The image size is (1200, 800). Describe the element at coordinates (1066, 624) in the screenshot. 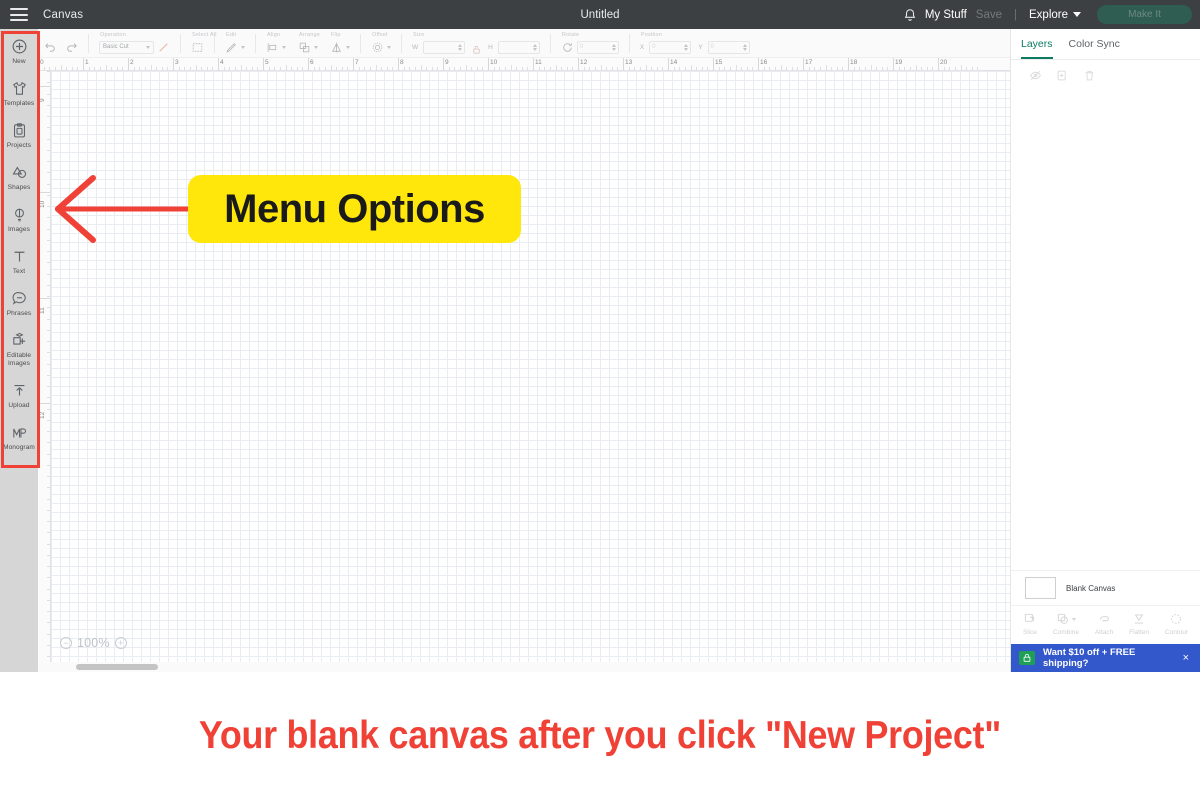

I see `combine-button: Combine` at that location.